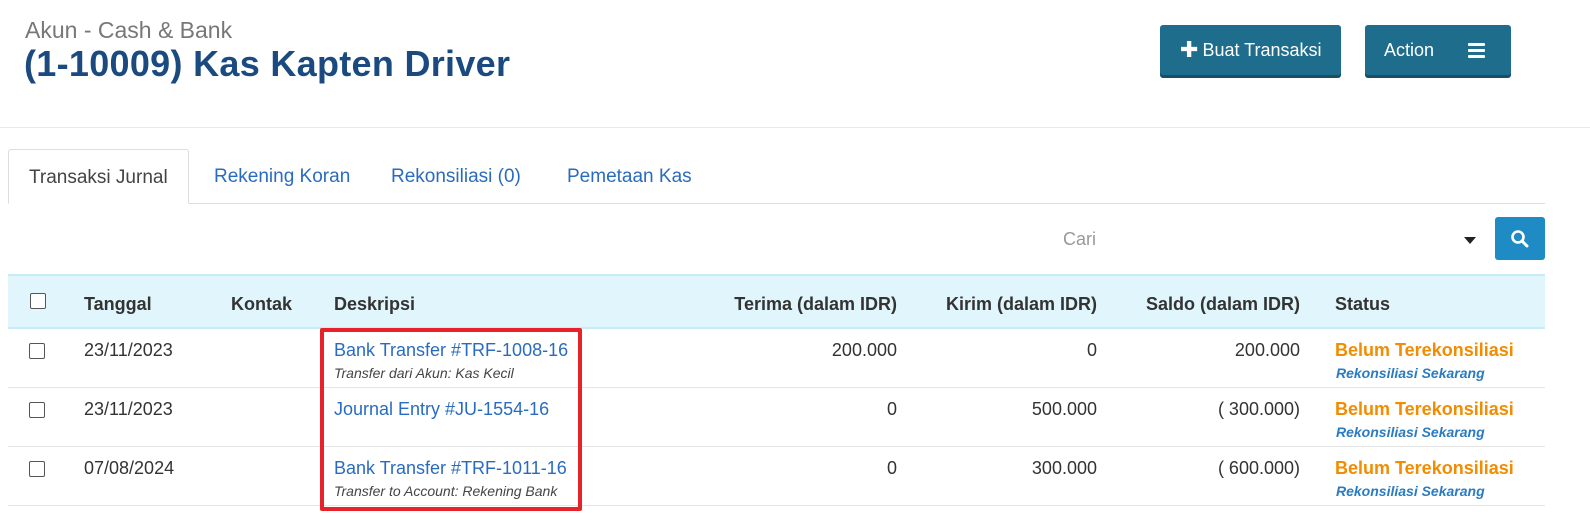  What do you see at coordinates (267, 63) in the screenshot?
I see `page-title: (1-10009) Kas Kapten Driver` at bounding box center [267, 63].